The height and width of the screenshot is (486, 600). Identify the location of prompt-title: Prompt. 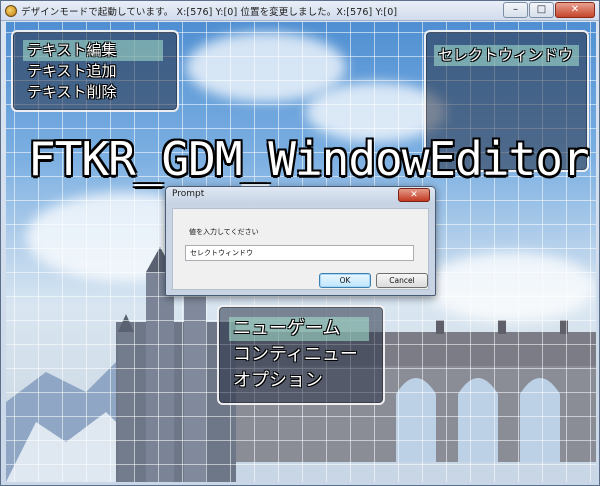
(188, 194).